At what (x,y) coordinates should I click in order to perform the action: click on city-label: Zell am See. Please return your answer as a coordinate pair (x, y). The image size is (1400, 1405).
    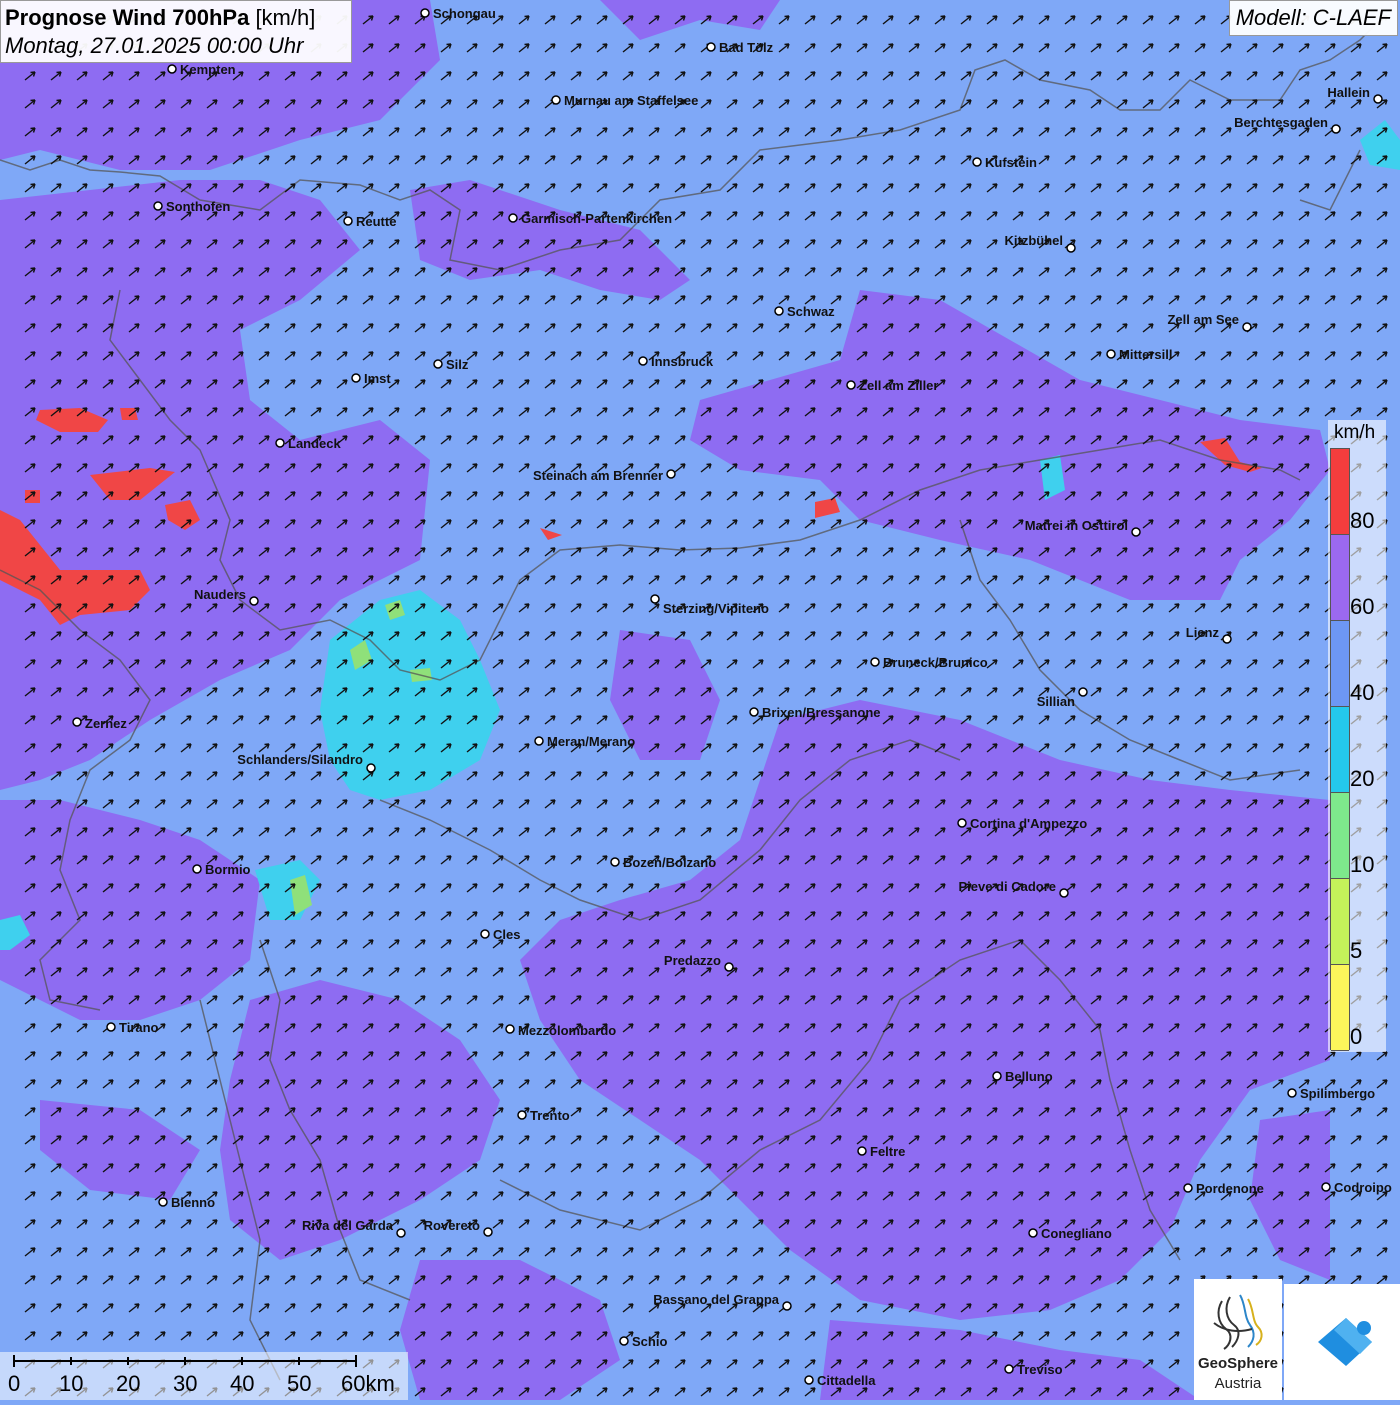
    Looking at the image, I should click on (1203, 319).